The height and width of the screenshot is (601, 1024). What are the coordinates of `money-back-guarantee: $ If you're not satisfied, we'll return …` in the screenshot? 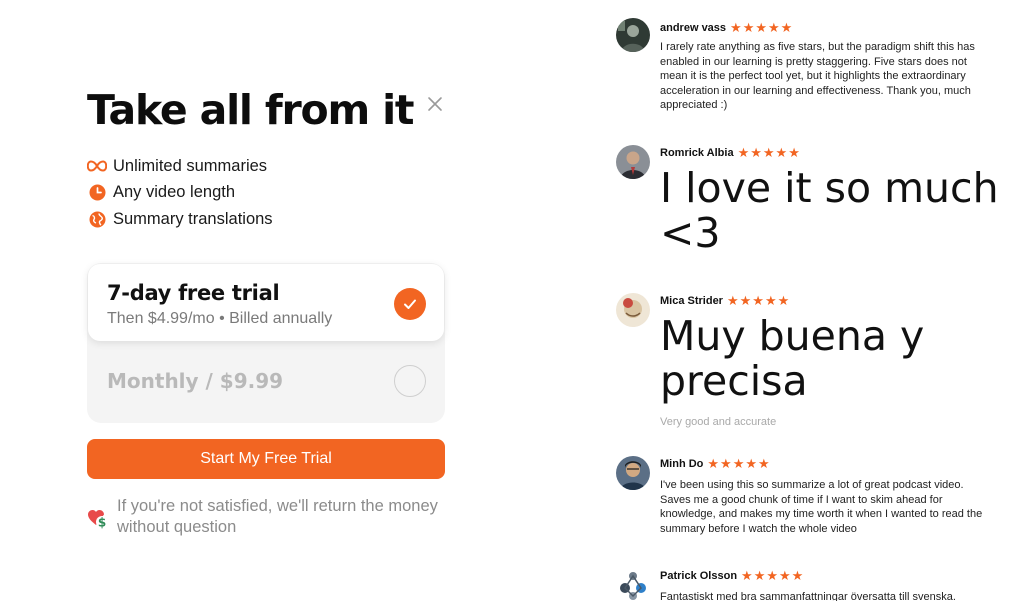 It's located at (272, 517).